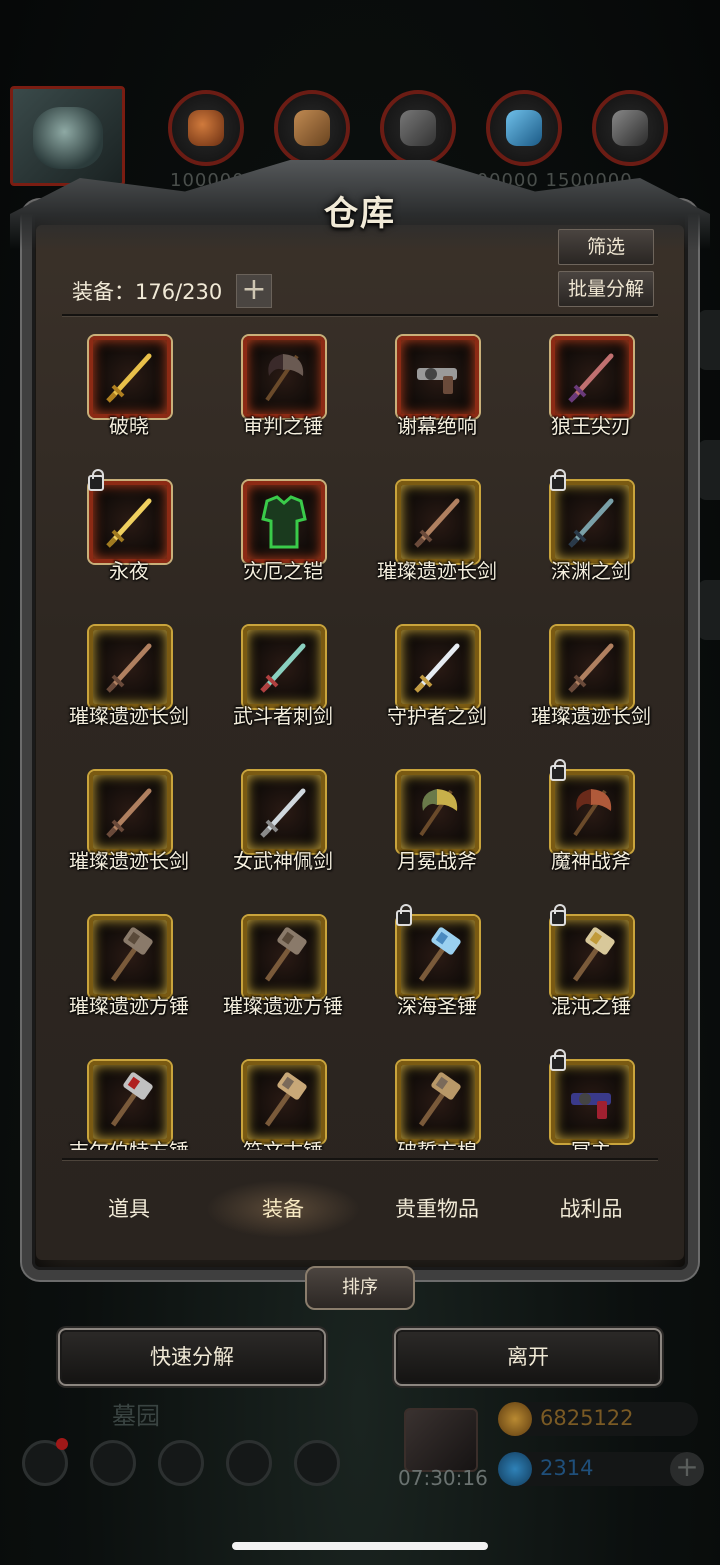 Image resolution: width=720 pixels, height=1565 pixels. Describe the element at coordinates (136, 1416) in the screenshot. I see `location-label: 墓园` at that location.